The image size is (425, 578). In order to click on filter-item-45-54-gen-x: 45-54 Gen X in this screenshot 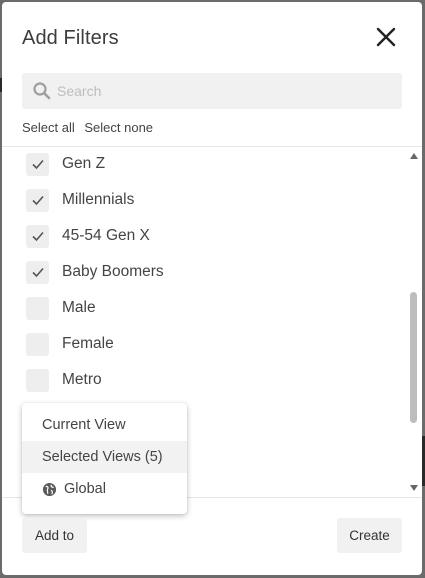, I will do `click(88, 236)`.